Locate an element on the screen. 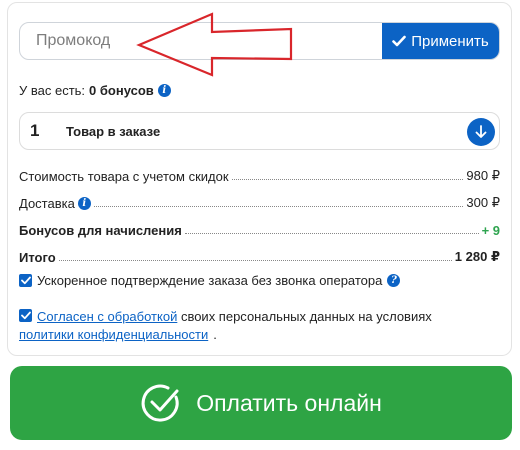 This screenshot has width=520, height=450. bonus-balance-label: У вас есть: is located at coordinates (52, 90).